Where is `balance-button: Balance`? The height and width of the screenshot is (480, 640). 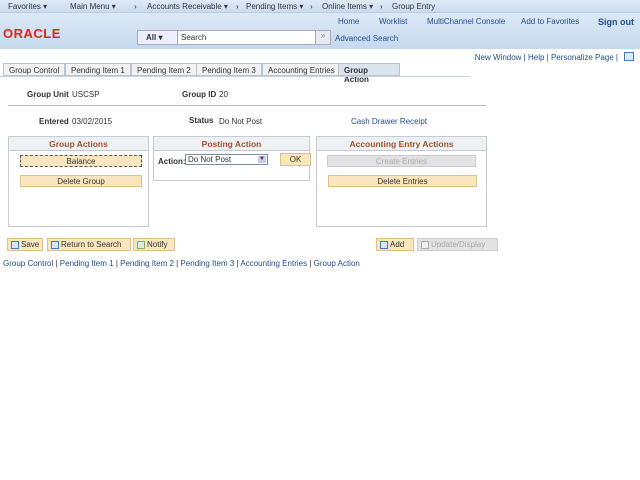 balance-button: Balance is located at coordinates (81, 161).